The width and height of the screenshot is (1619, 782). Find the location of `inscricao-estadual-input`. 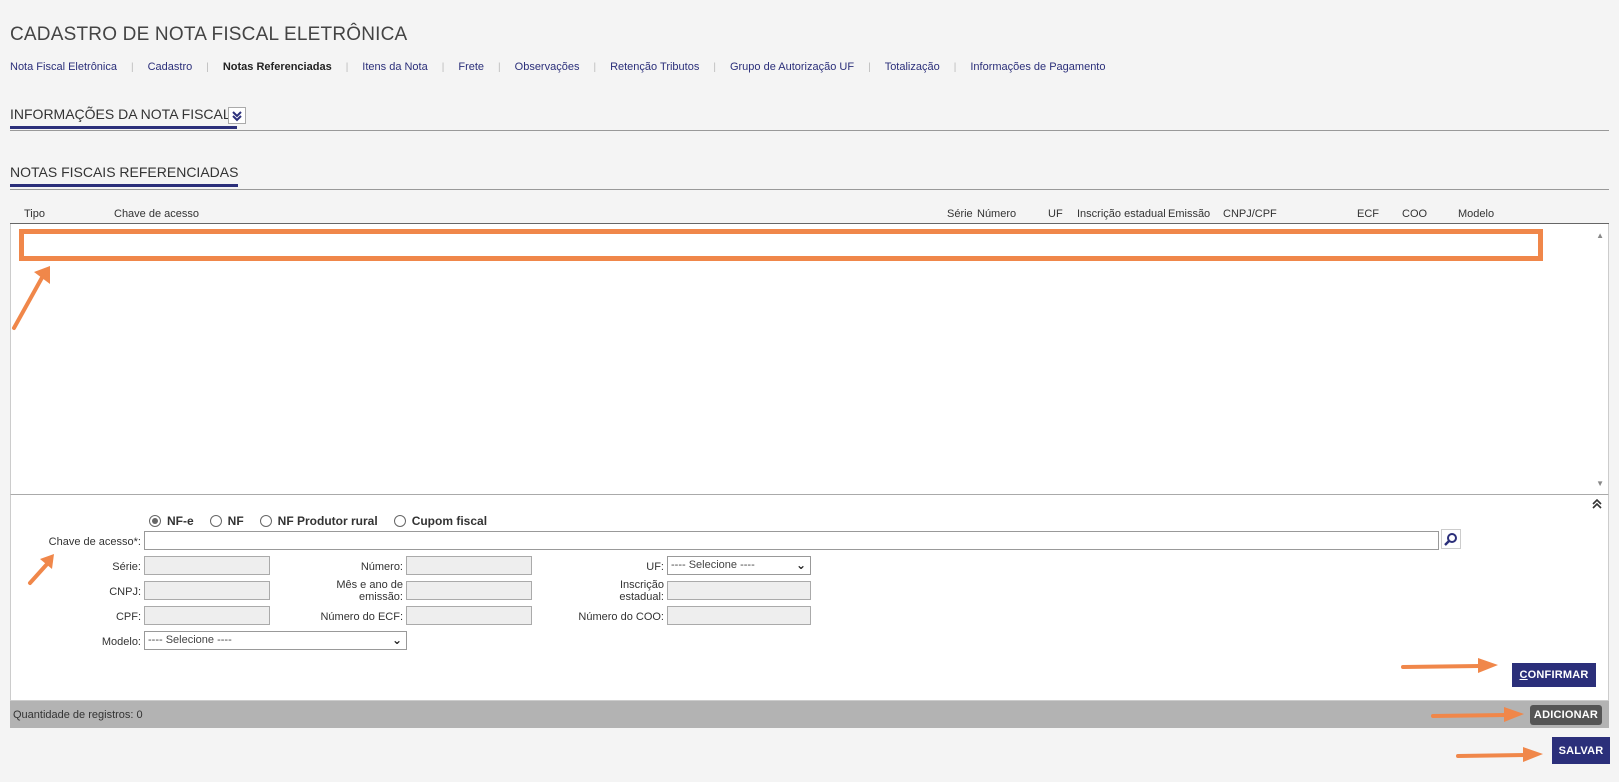

inscricao-estadual-input is located at coordinates (739, 590).